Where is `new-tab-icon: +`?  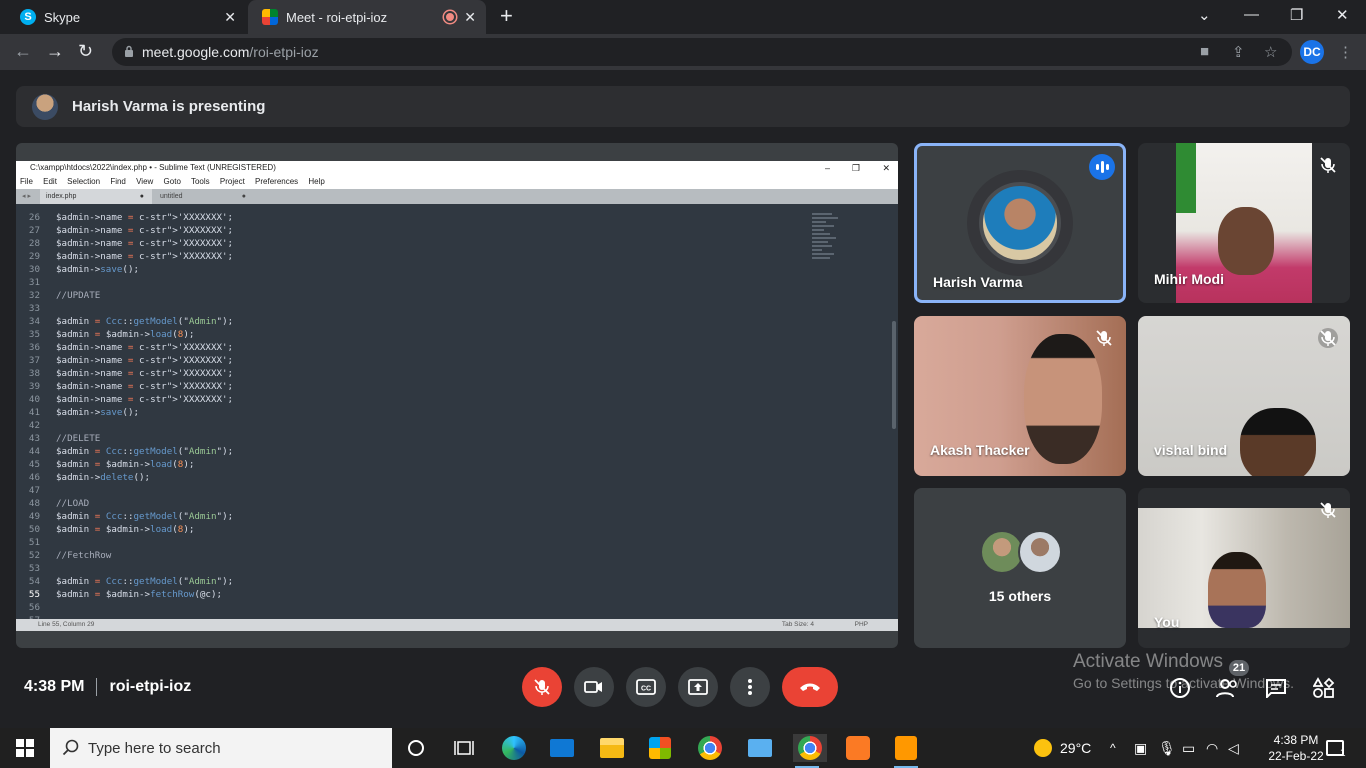
new-tab-icon: + is located at coordinates (506, 16).